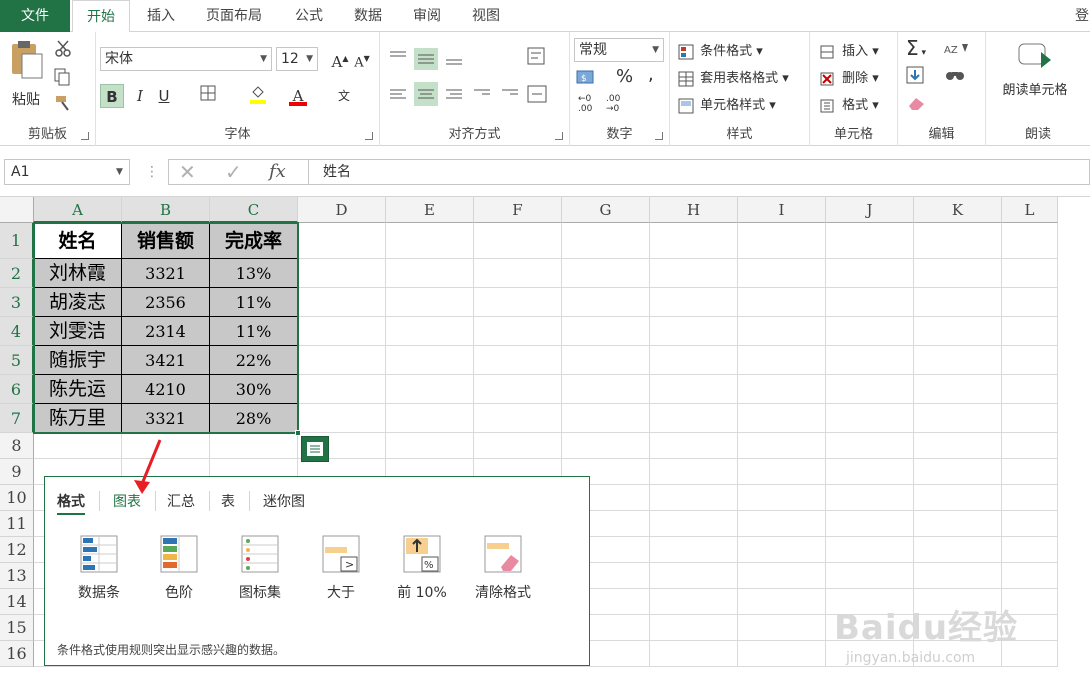  I want to click on table-cell: 22%, so click(254, 360).